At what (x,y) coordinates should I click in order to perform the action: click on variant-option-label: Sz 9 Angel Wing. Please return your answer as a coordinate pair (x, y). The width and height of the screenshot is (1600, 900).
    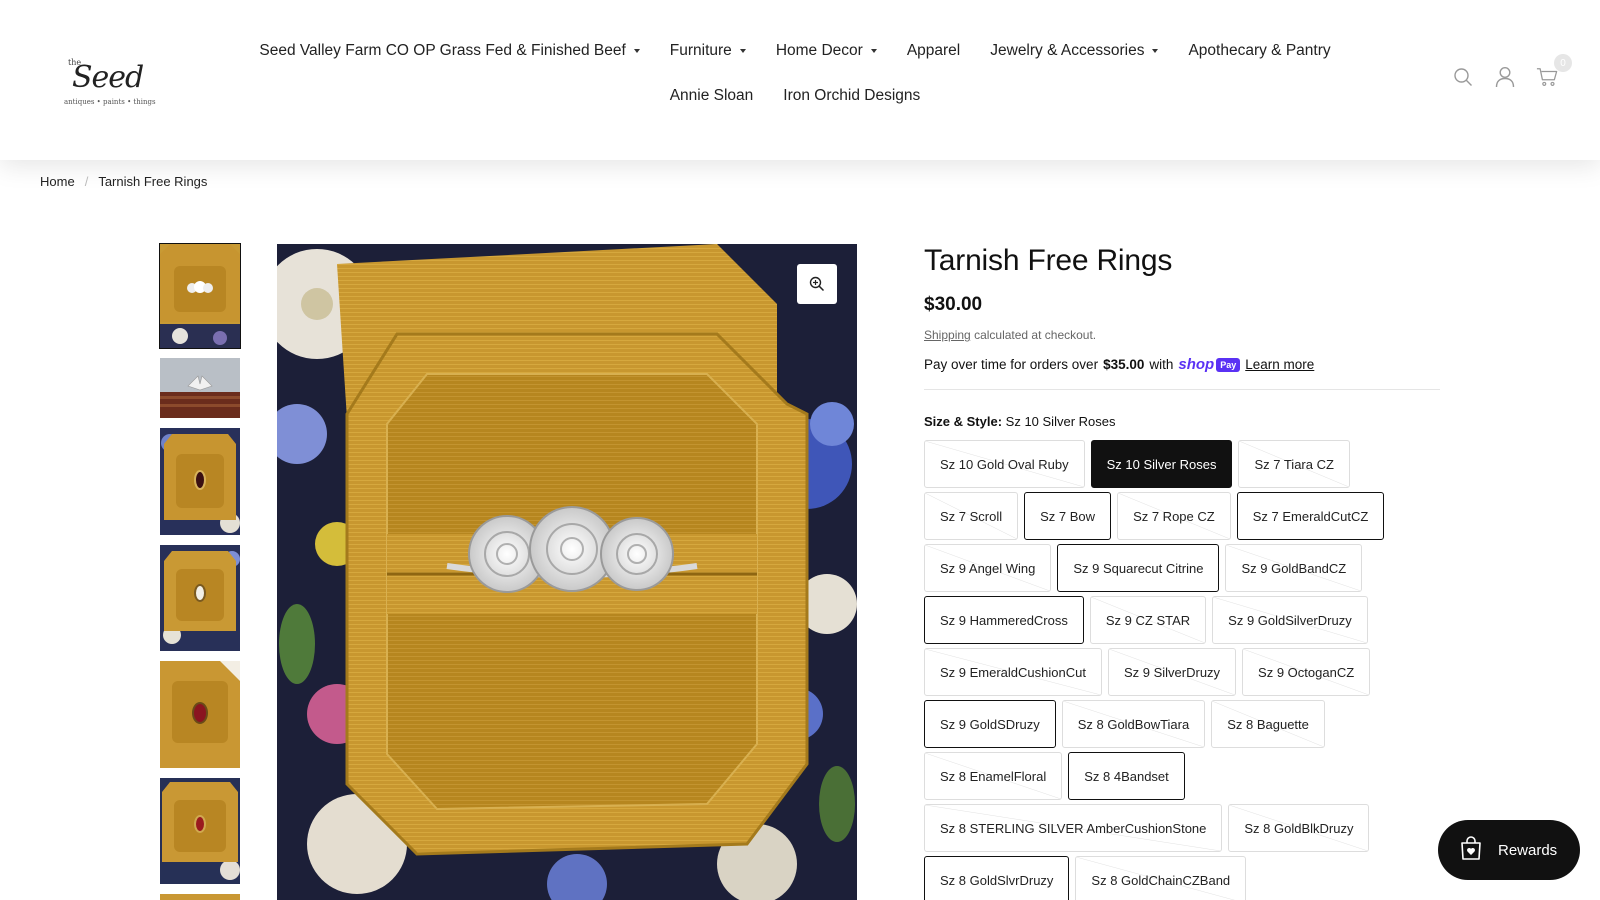
    Looking at the image, I should click on (988, 568).